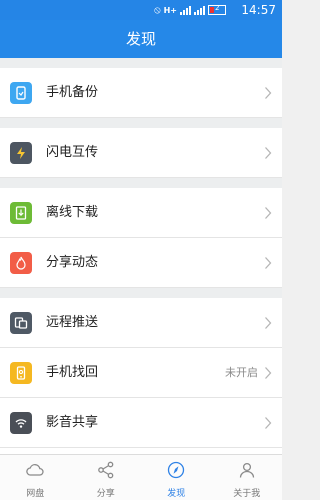 The image size is (320, 500). I want to click on tab-label: 发现, so click(176, 494).